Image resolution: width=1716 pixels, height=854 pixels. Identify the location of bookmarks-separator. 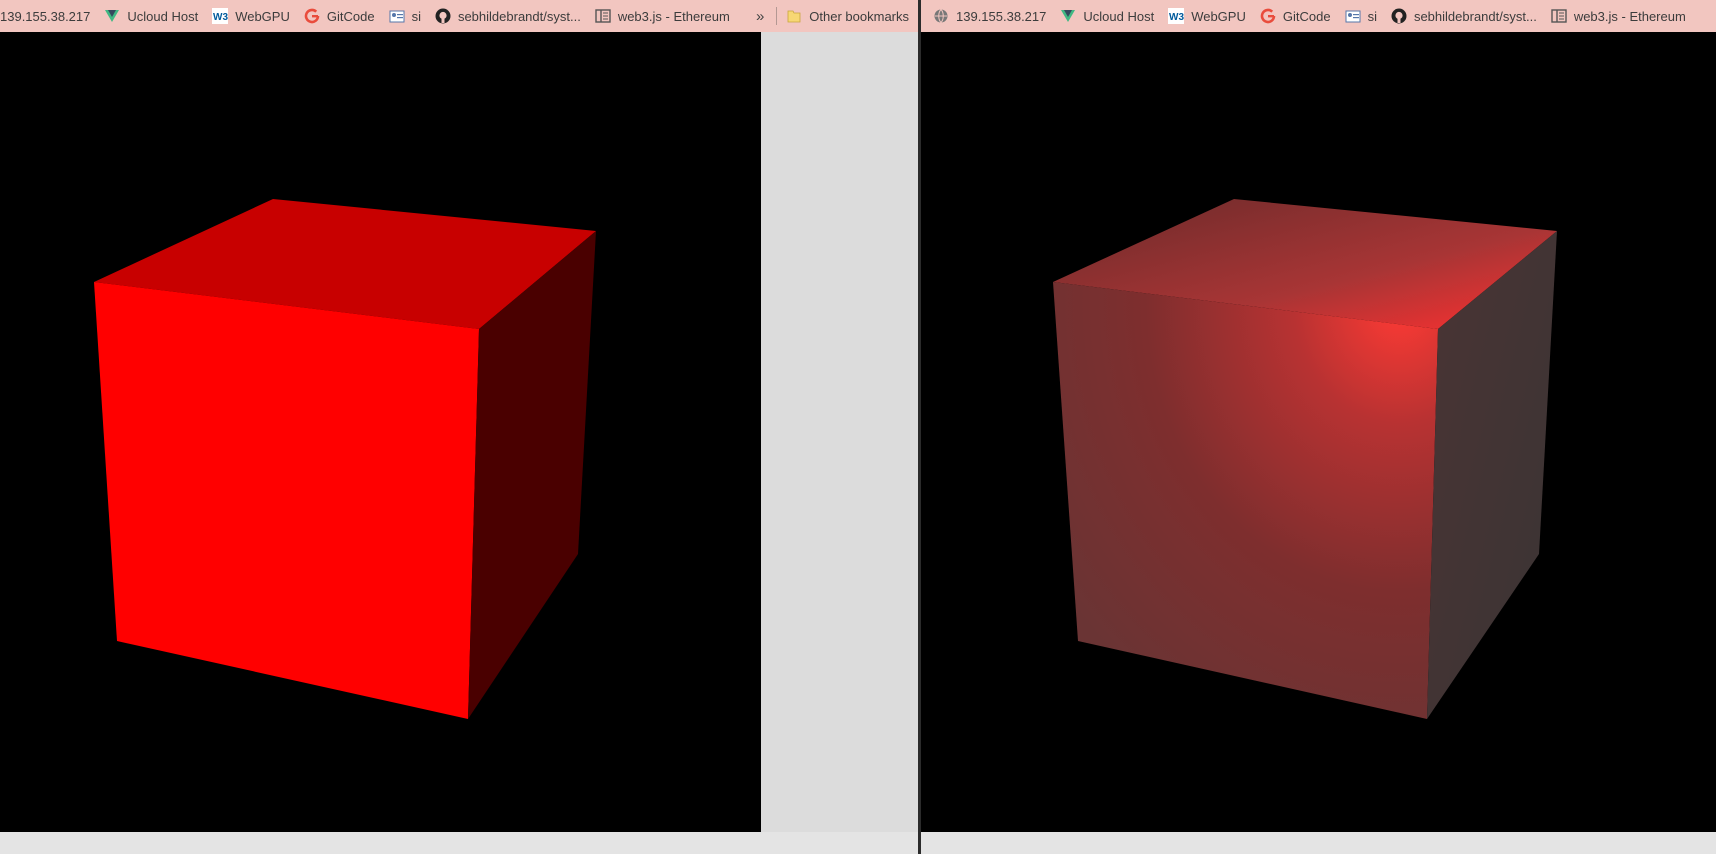
(777, 16).